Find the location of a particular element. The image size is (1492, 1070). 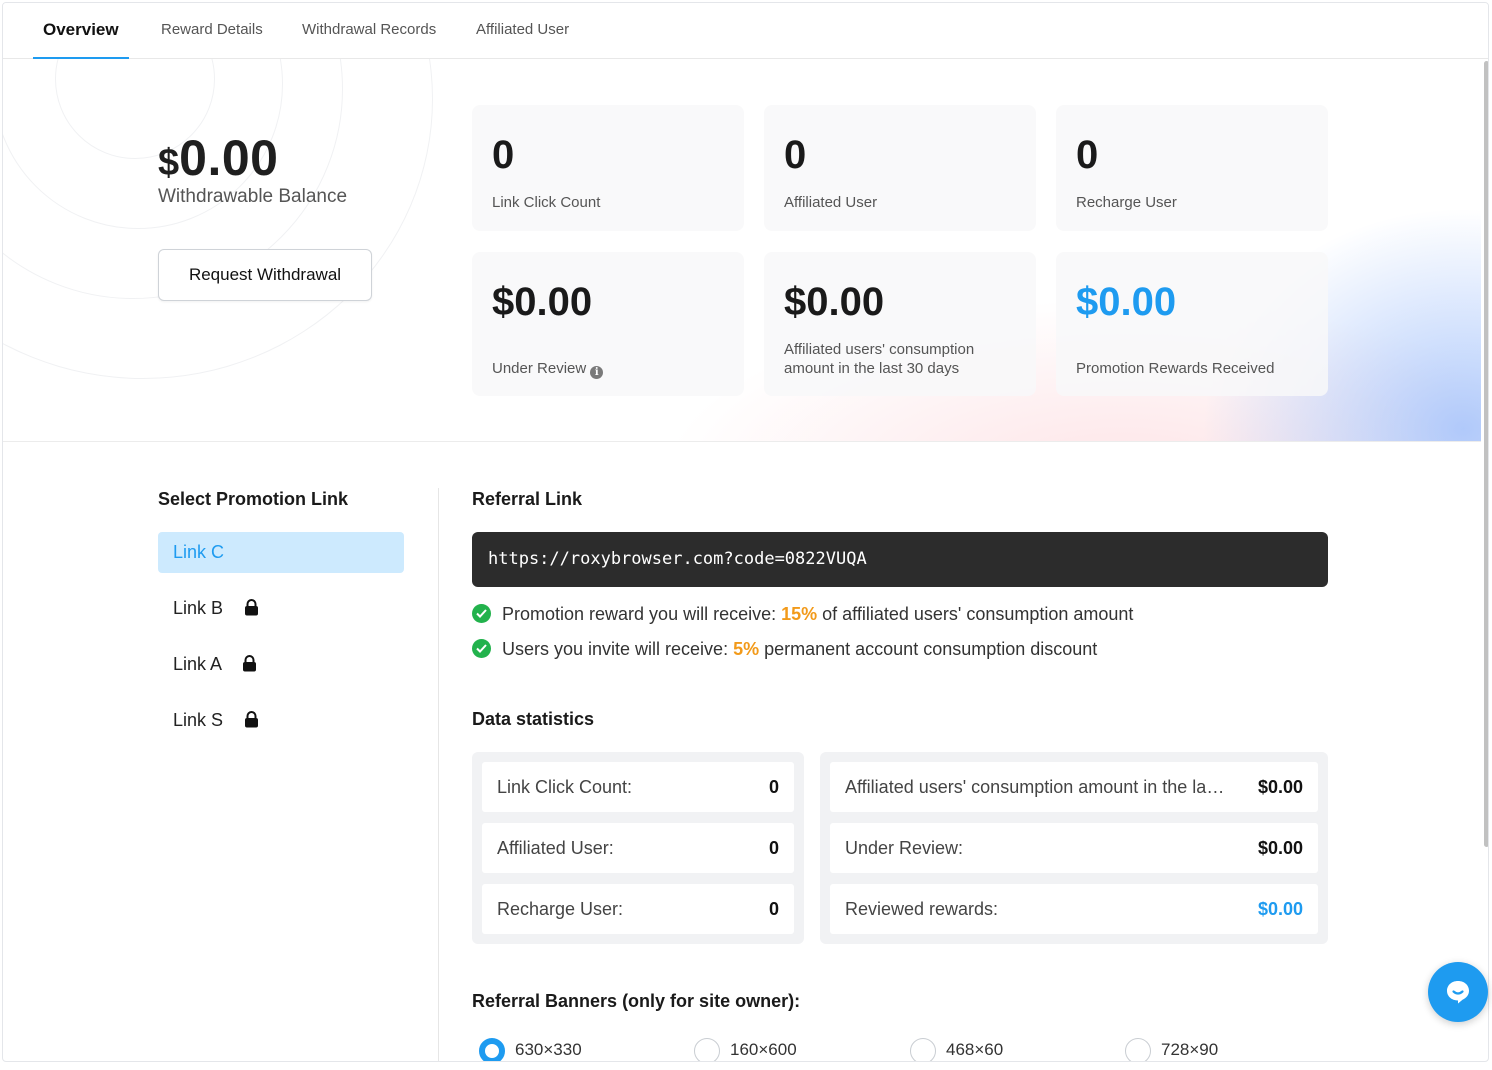

bullet-highlight: 15% is located at coordinates (799, 614).